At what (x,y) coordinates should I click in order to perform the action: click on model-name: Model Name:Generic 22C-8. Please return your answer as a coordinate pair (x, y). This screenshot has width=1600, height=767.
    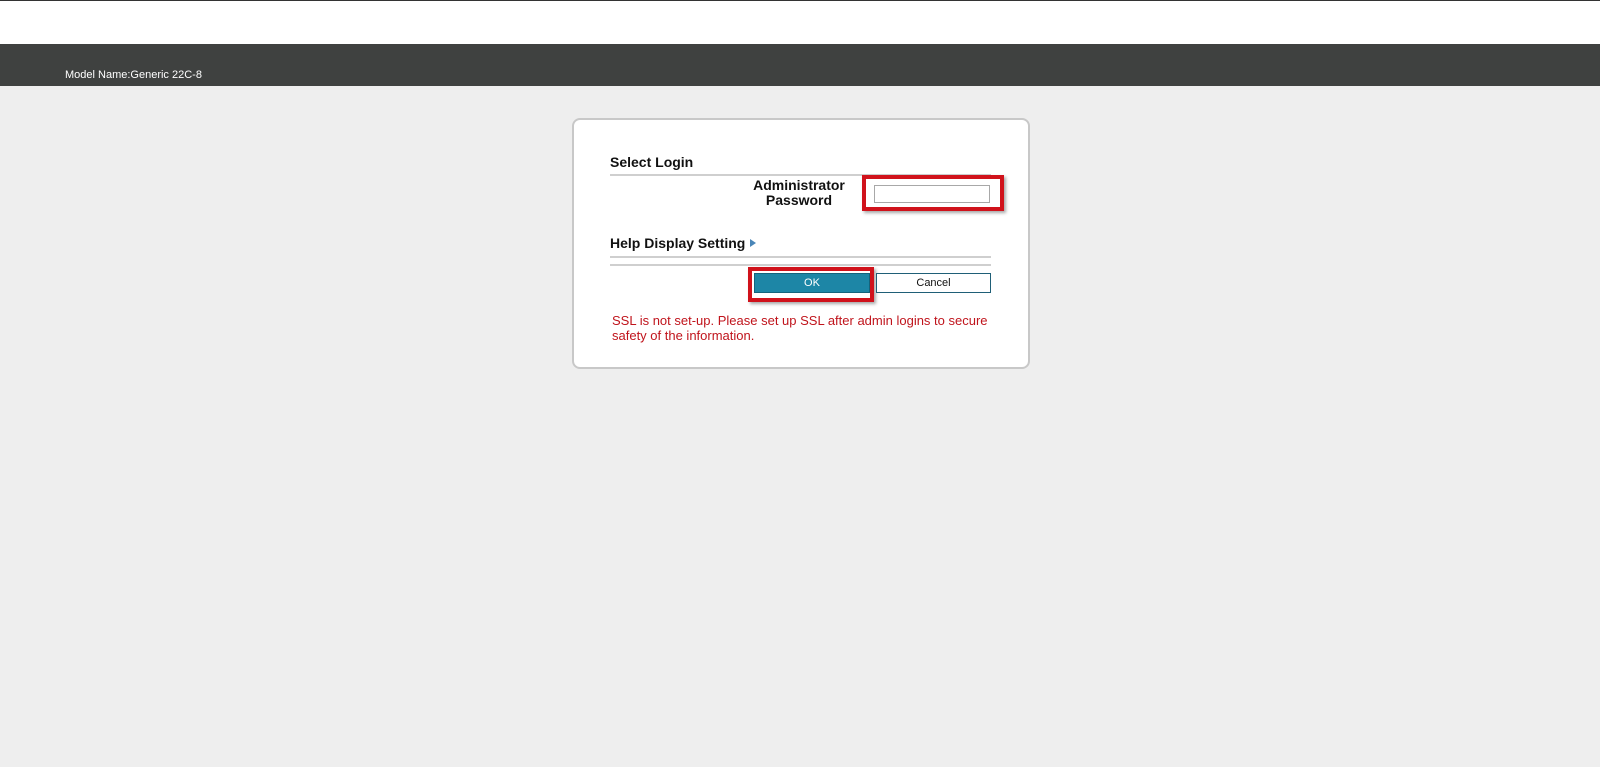
    Looking at the image, I should click on (133, 75).